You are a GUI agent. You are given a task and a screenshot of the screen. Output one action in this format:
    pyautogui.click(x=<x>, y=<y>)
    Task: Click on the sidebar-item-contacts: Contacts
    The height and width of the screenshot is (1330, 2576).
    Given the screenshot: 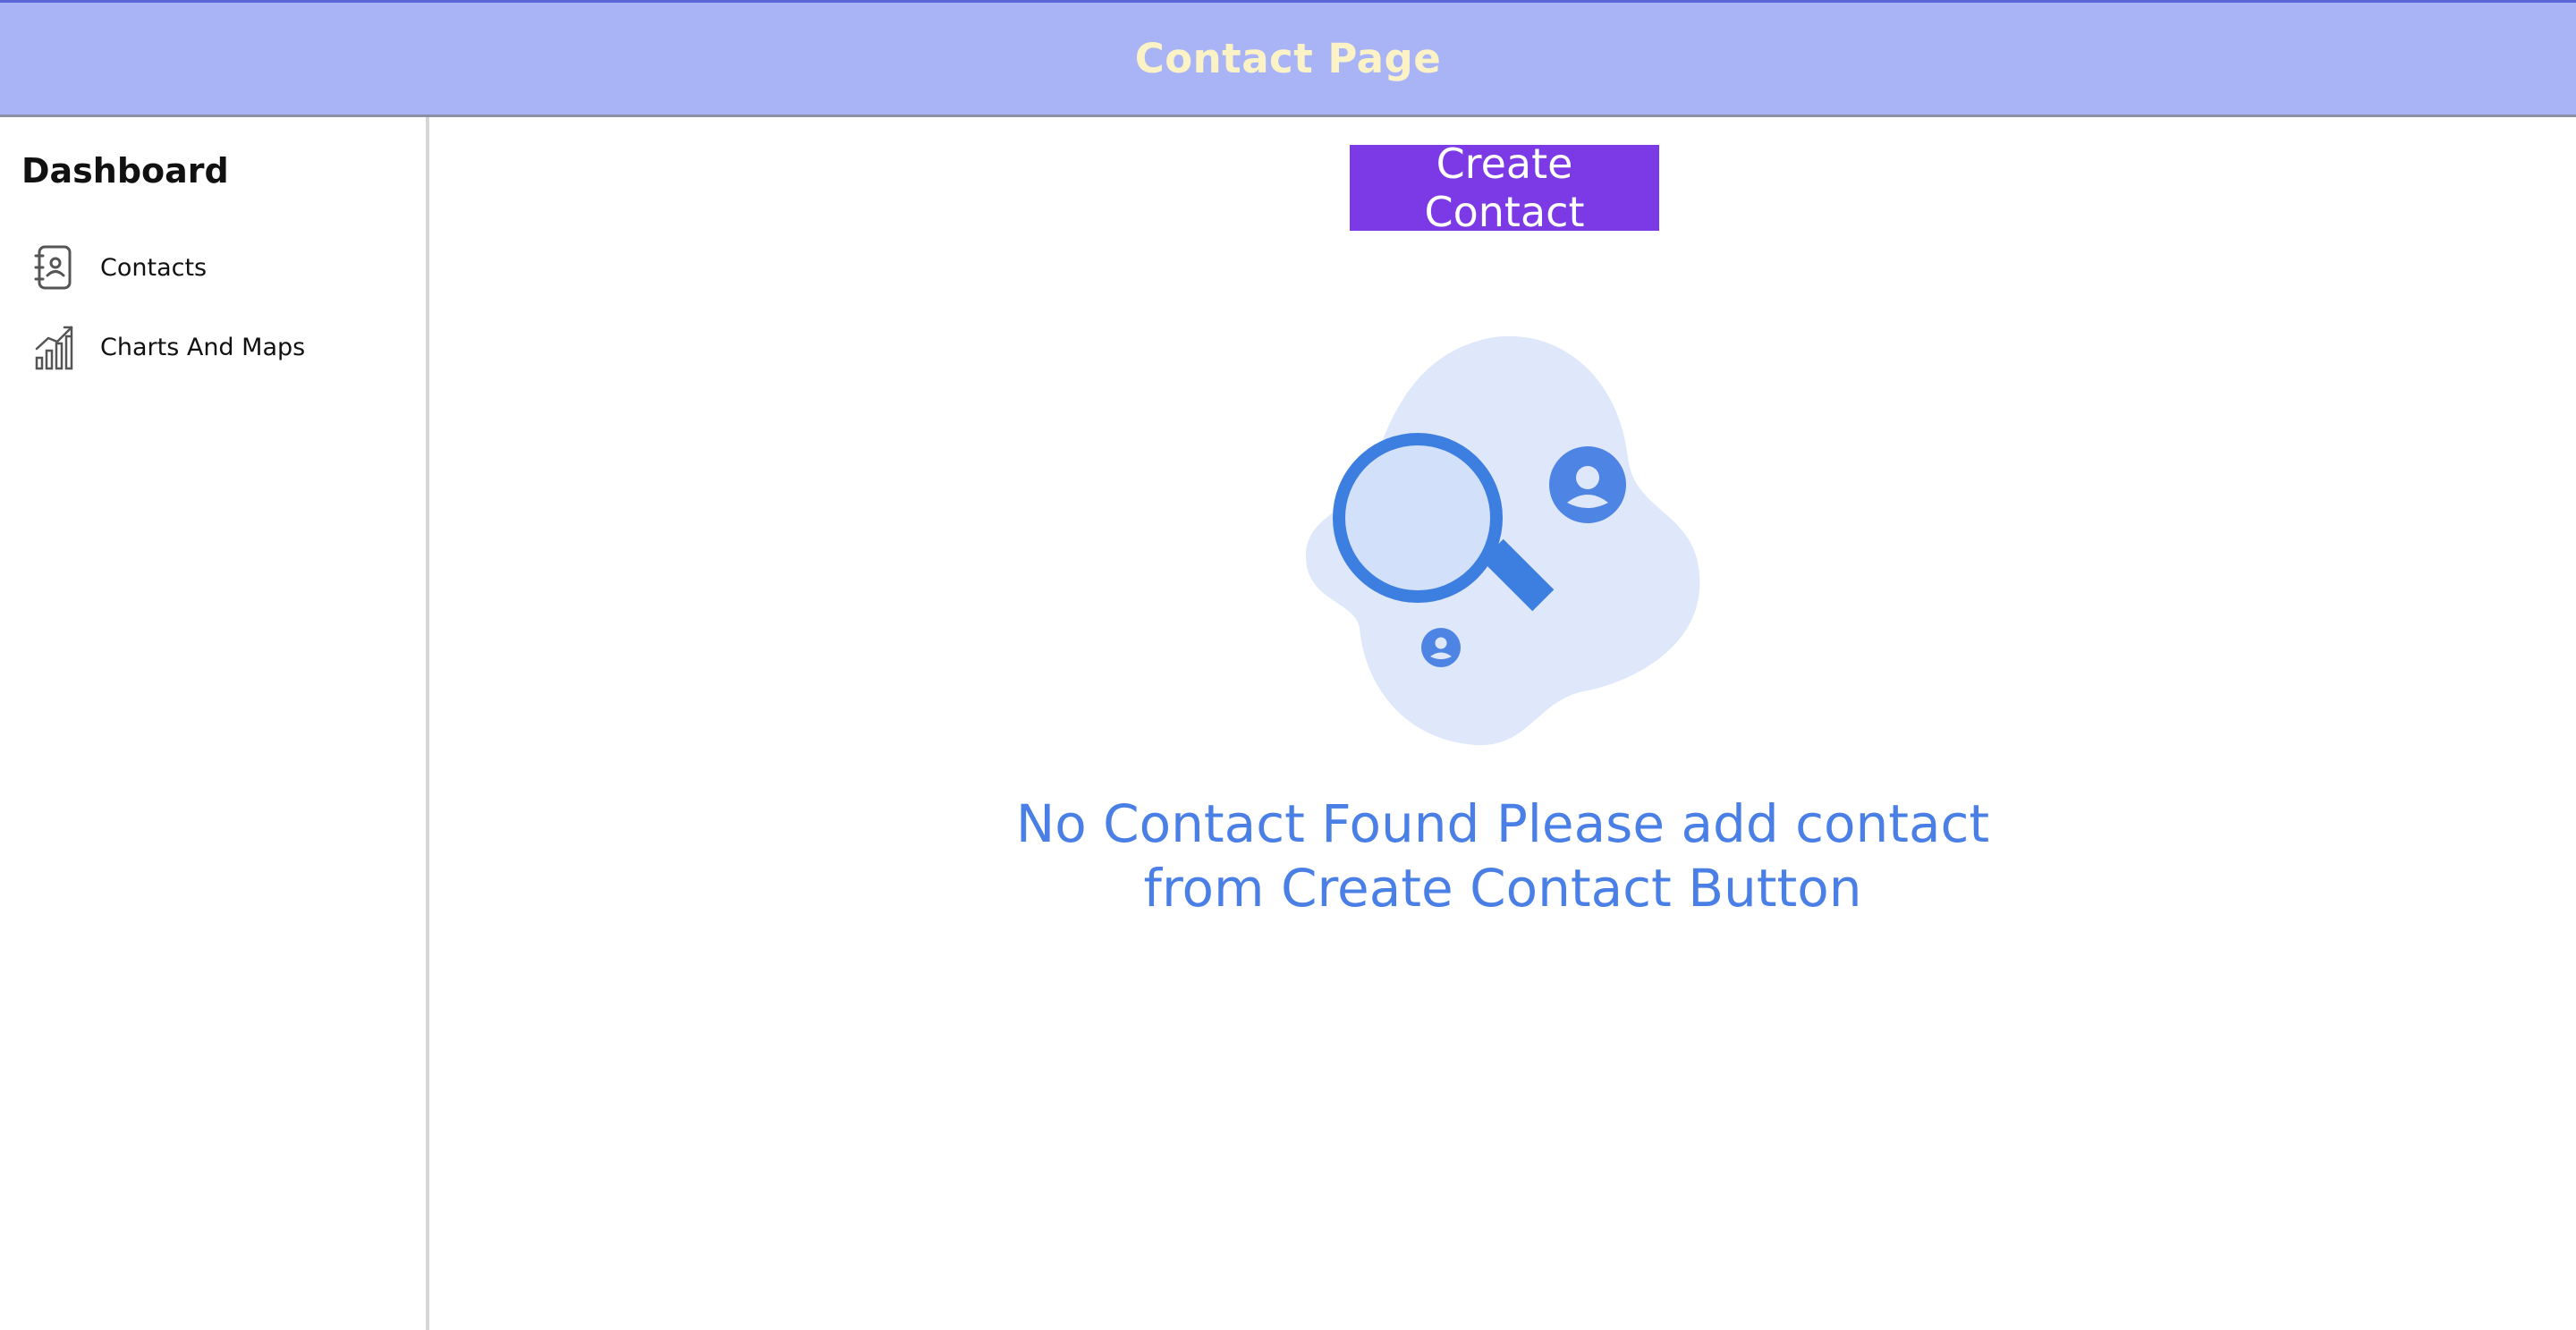 What is the action you would take?
    pyautogui.click(x=218, y=267)
    